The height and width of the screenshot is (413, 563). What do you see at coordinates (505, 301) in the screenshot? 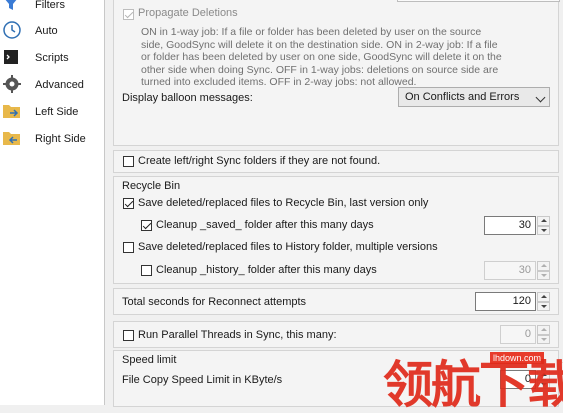
I see `stepper-value: 120` at bounding box center [505, 301].